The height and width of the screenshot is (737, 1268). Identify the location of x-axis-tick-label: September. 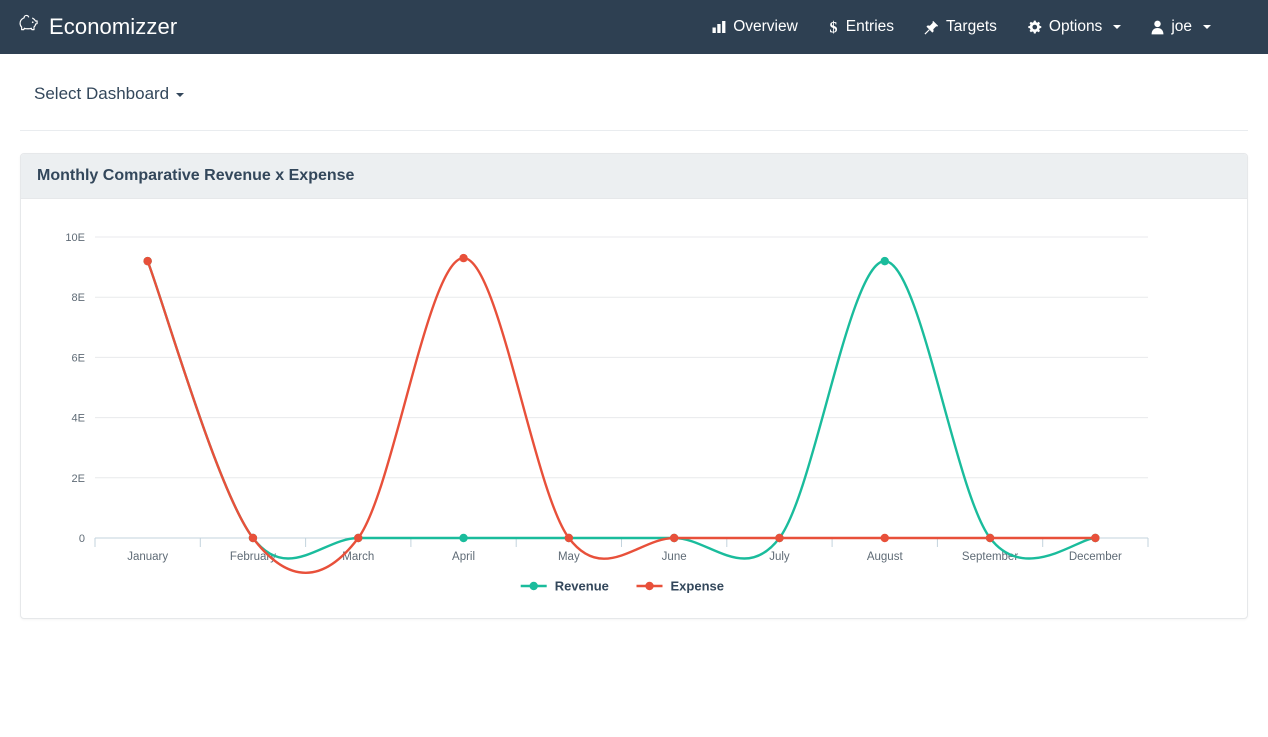
(990, 557).